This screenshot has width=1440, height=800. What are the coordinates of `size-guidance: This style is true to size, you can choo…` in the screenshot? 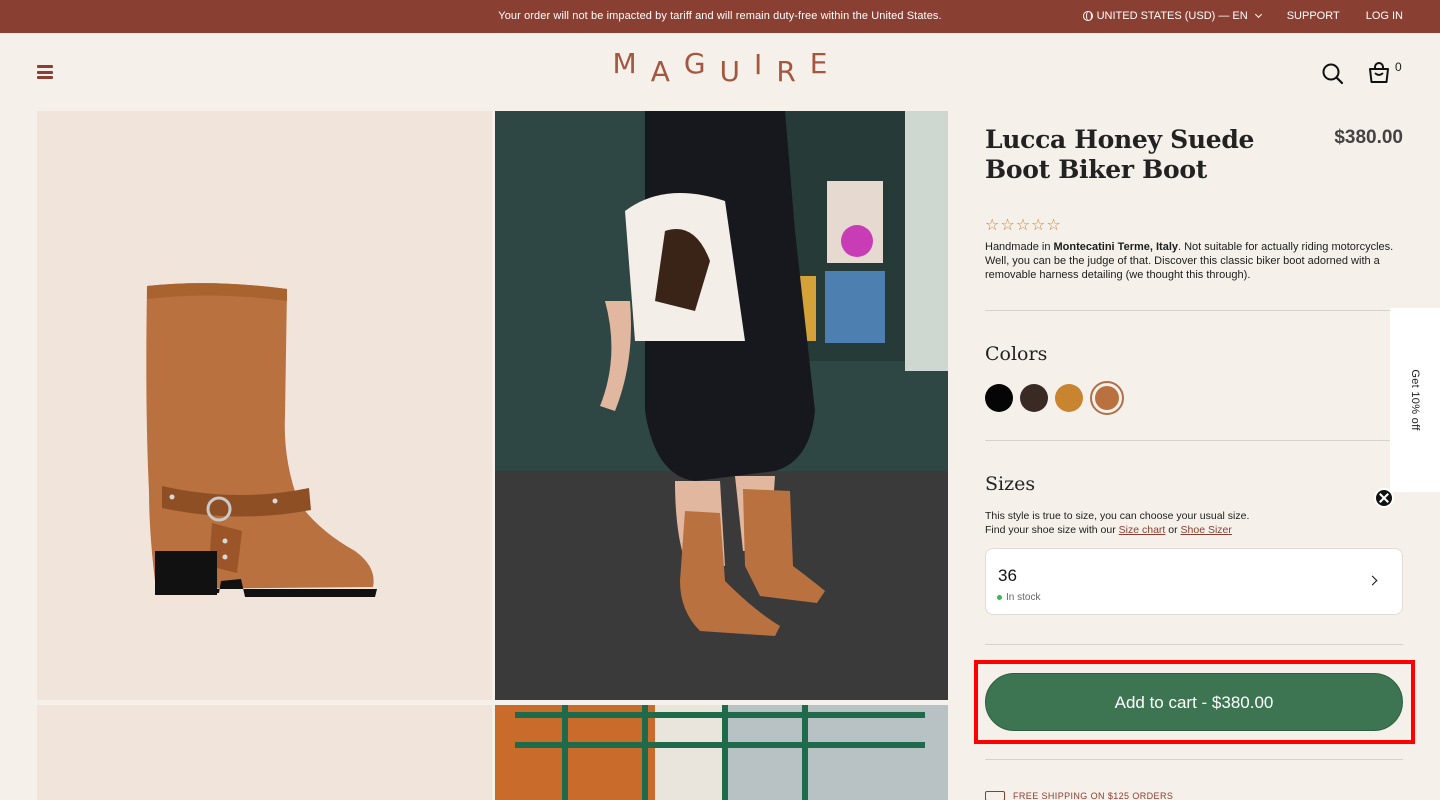 It's located at (1194, 523).